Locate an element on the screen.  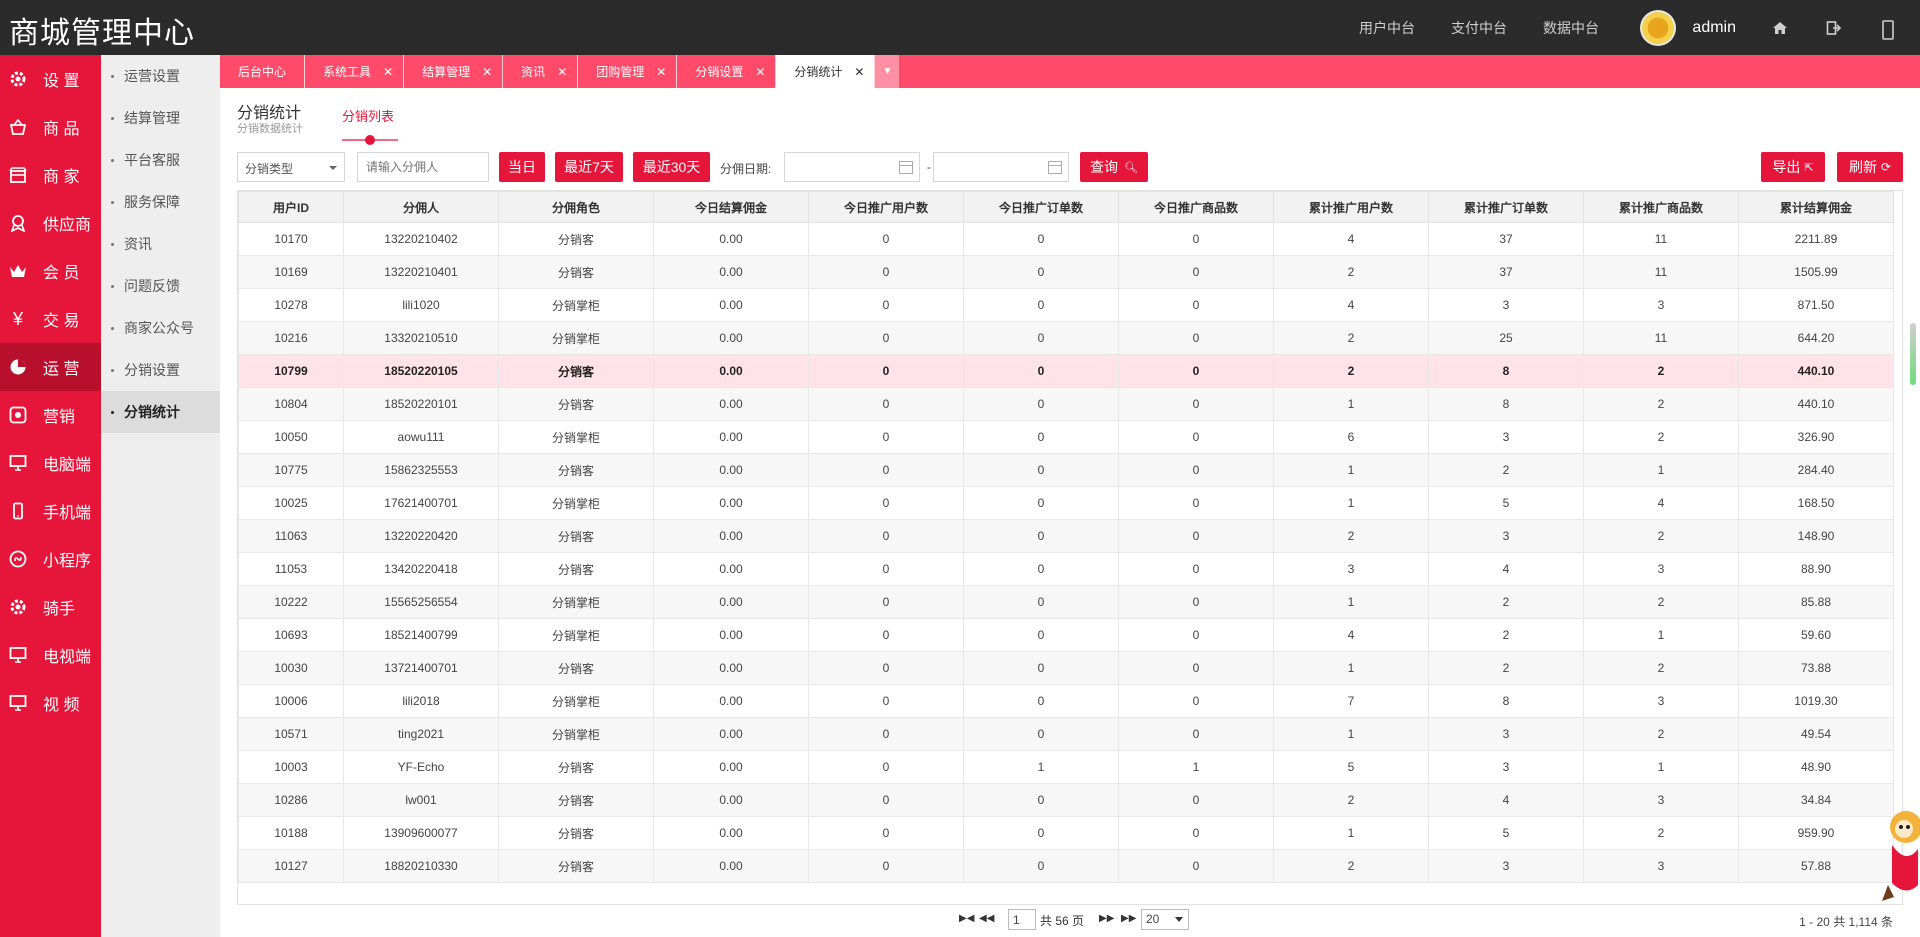
table-row: 10804 18520220101 分销客 0.00 0 0 0 1 8 2 440.10 is located at coordinates (1066, 404).